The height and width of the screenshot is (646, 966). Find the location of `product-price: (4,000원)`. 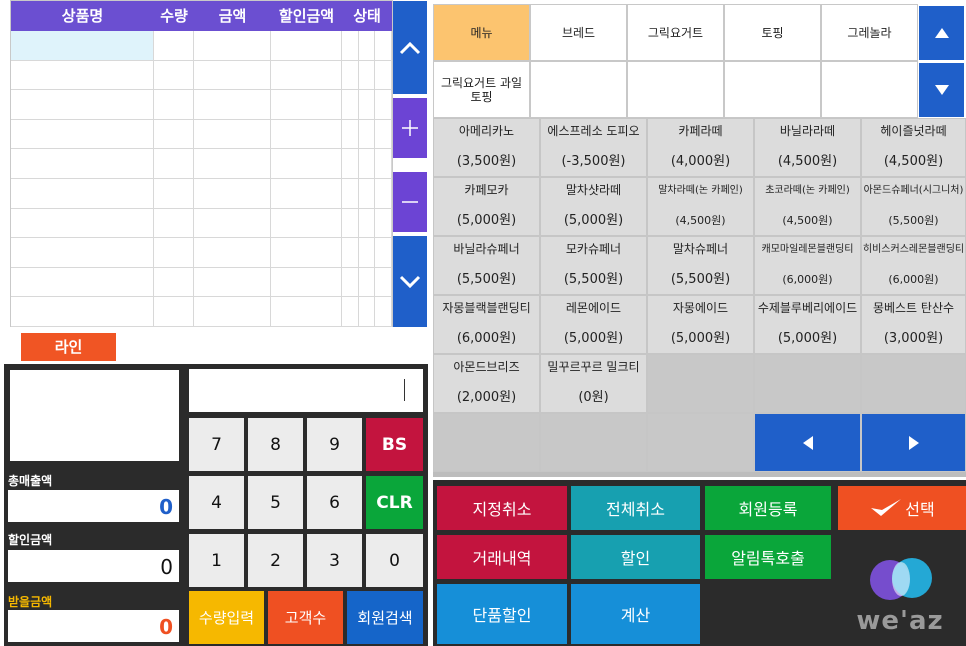

product-price: (4,000원) is located at coordinates (700, 161).